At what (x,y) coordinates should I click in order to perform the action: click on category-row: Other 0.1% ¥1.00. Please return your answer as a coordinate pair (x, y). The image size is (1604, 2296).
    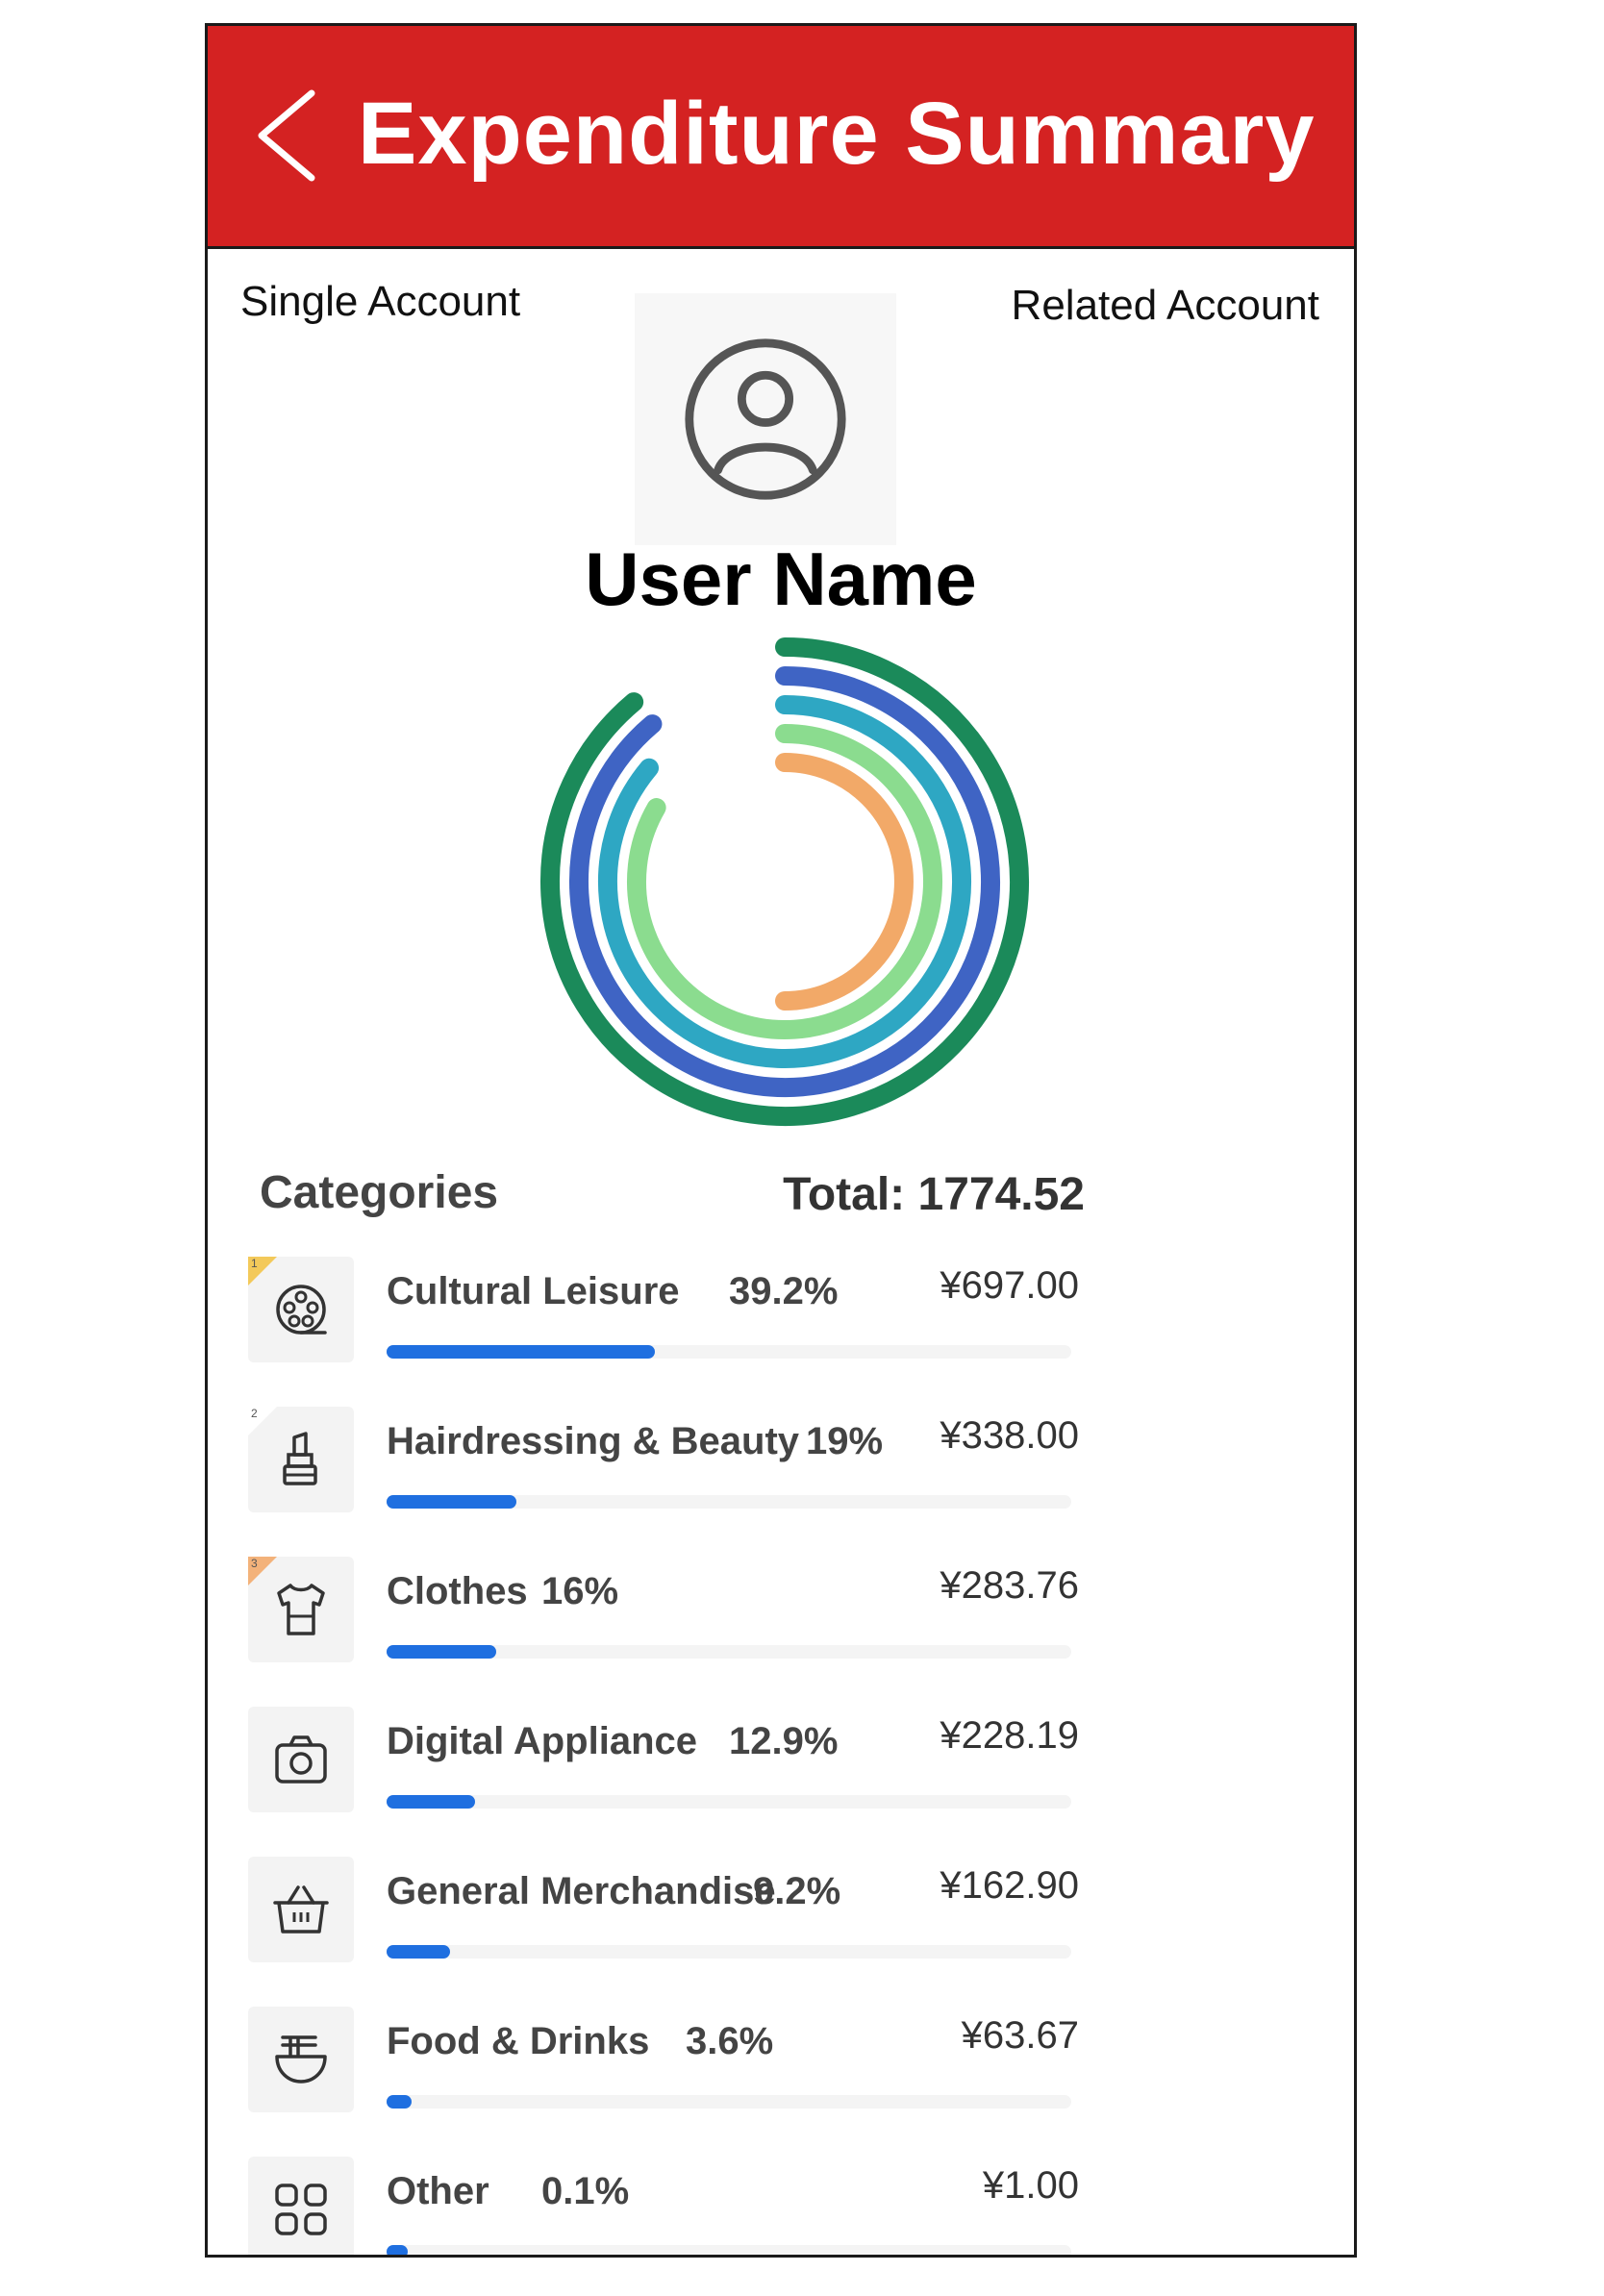
    Looking at the image, I should click on (671, 2206).